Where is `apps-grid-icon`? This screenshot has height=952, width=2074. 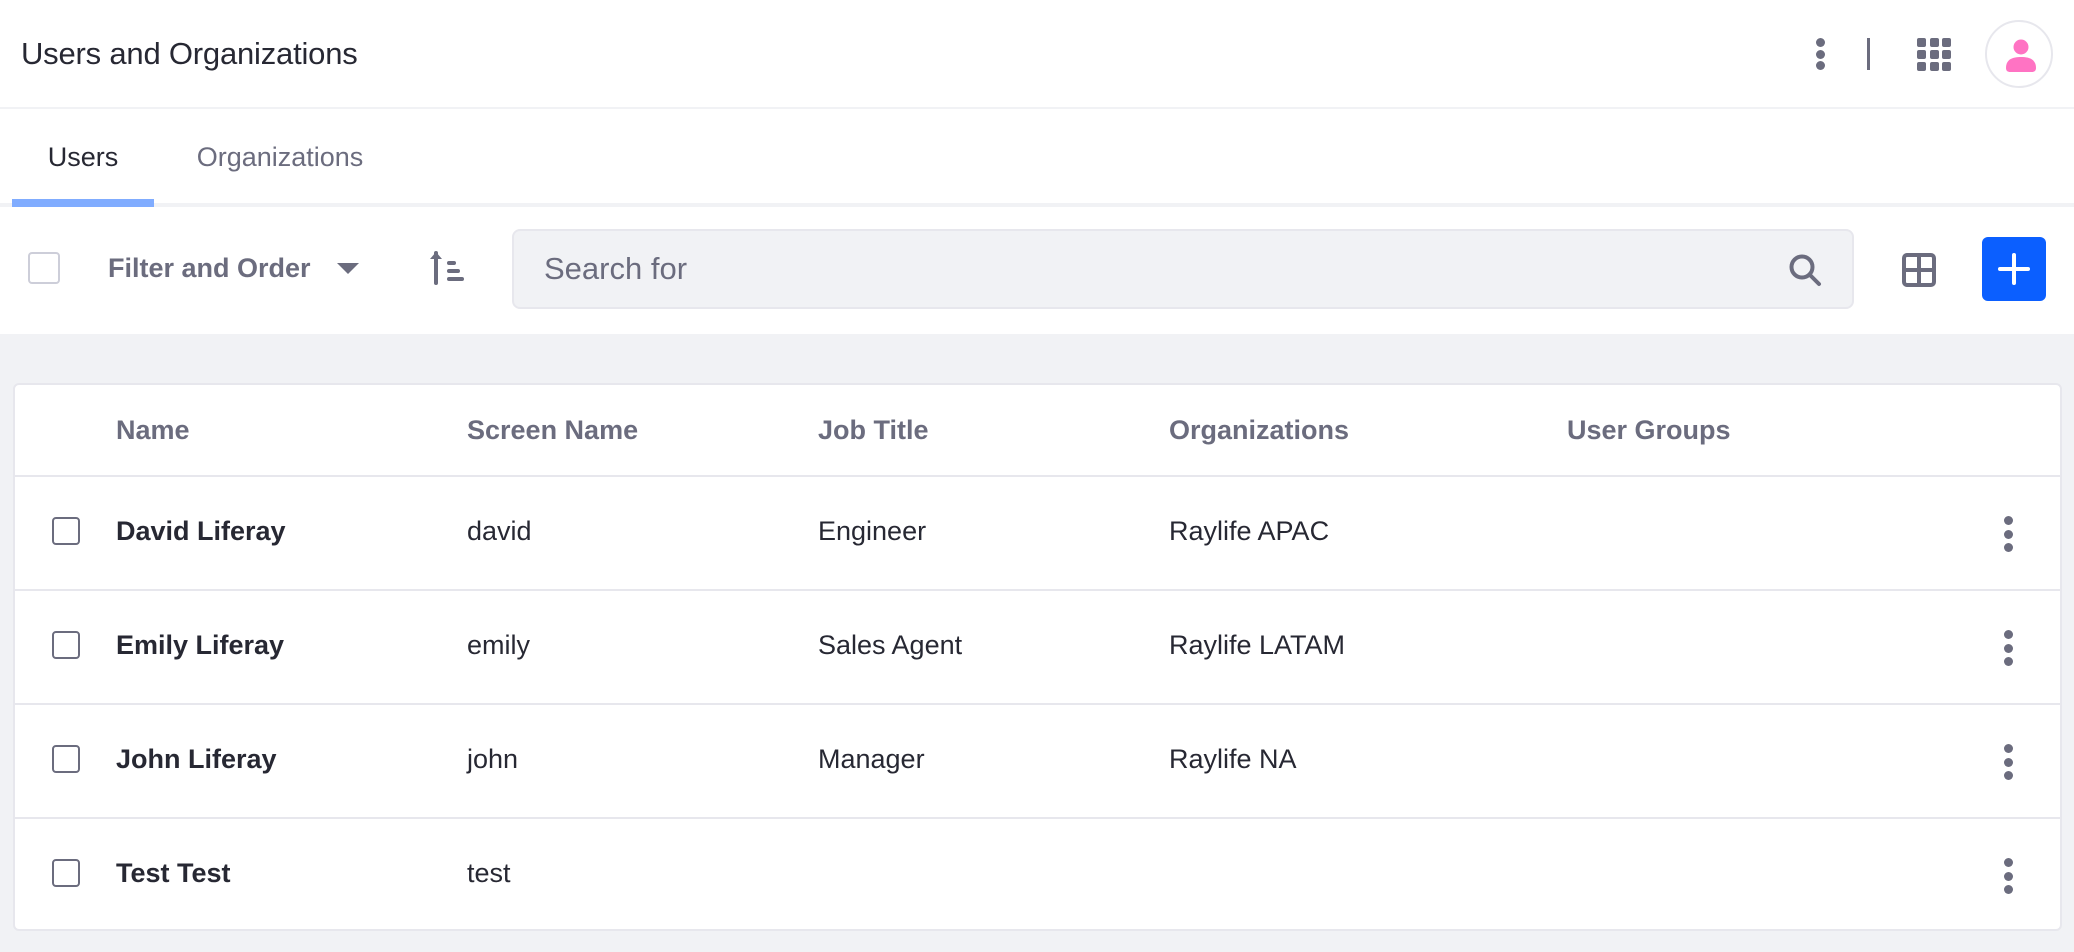
apps-grid-icon is located at coordinates (1934, 54).